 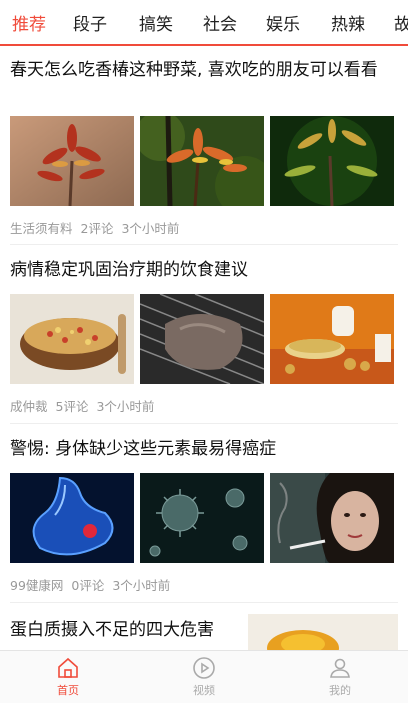 What do you see at coordinates (68, 690) in the screenshot?
I see `nav-label: 首页` at bounding box center [68, 690].